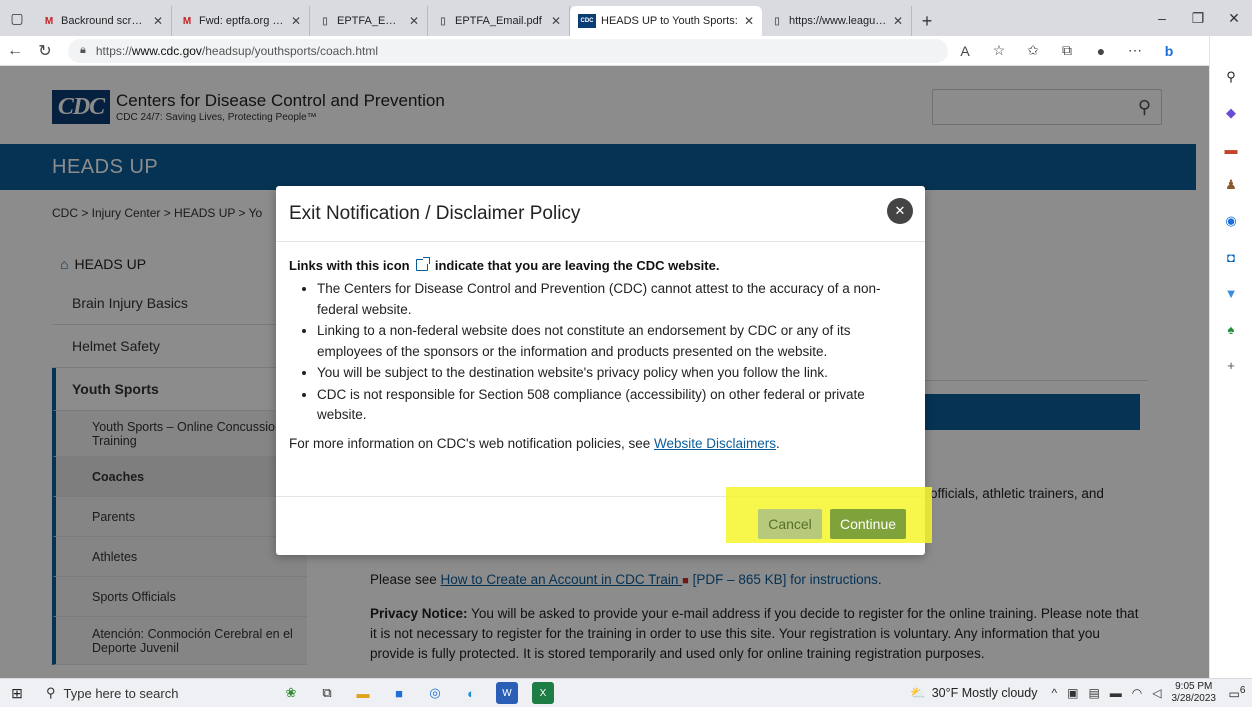  I want to click on window-controls: – ❐ ✕, so click(1198, 18).